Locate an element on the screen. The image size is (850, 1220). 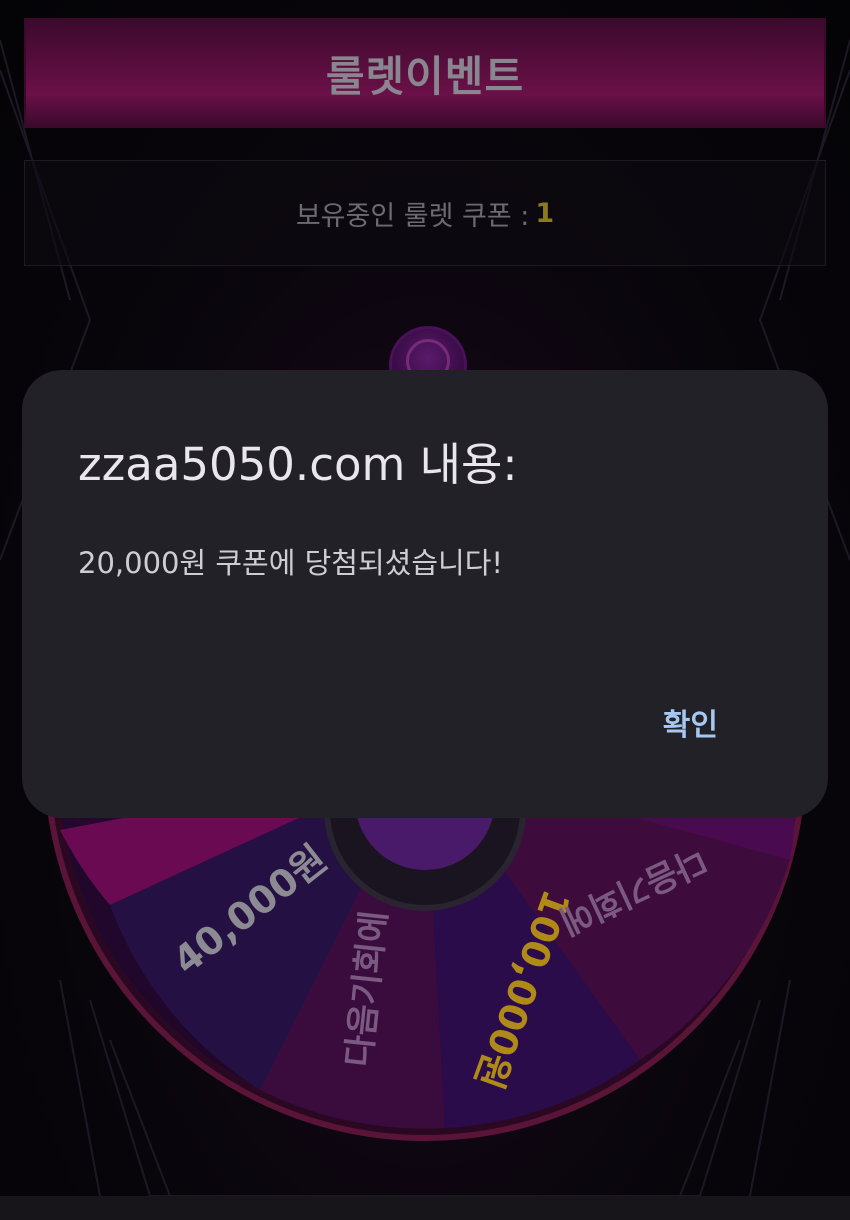
bottom-bar is located at coordinates (425, 1208).